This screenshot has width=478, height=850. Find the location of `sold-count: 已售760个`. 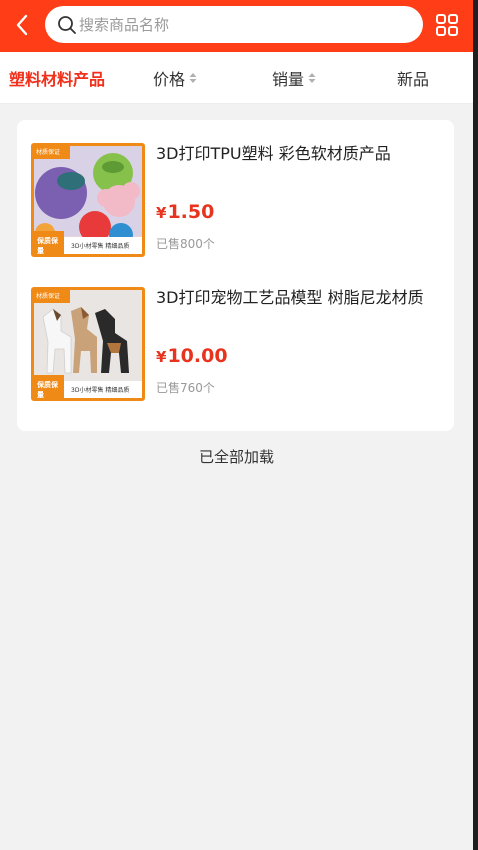

sold-count: 已售760个 is located at coordinates (185, 388).